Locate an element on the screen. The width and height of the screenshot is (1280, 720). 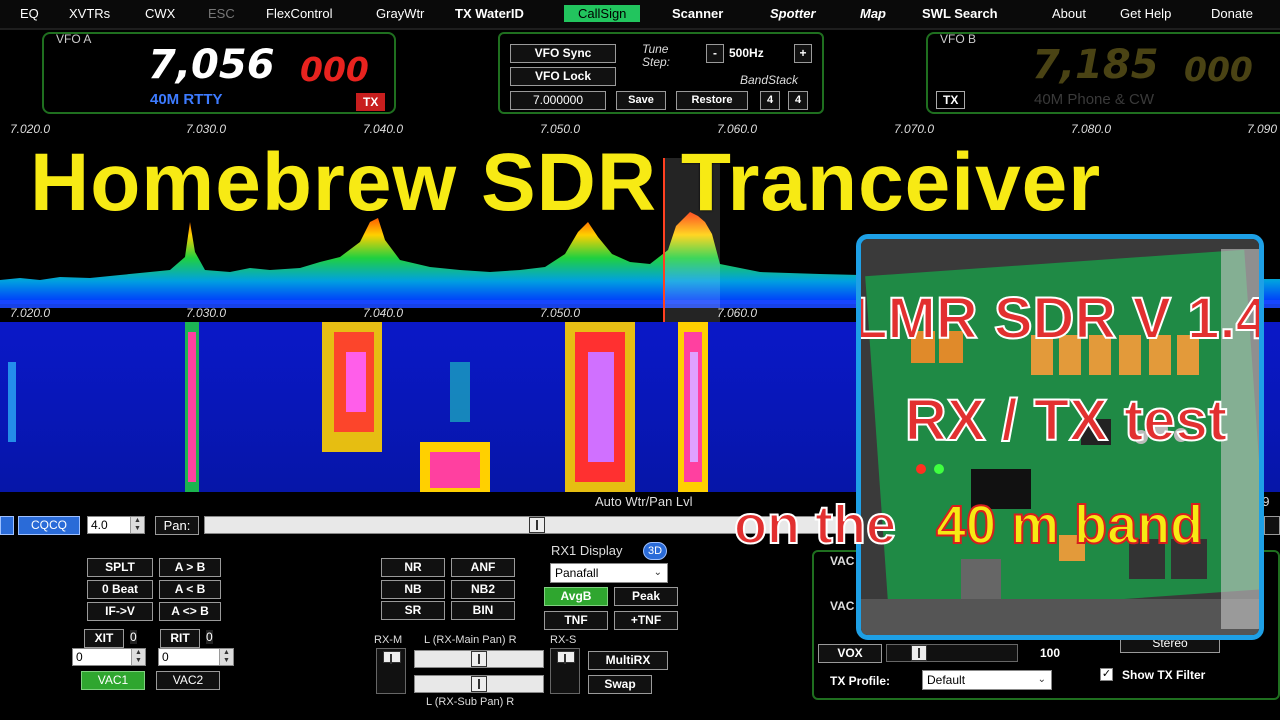
pan-label: Pan: is located at coordinates (177, 525).